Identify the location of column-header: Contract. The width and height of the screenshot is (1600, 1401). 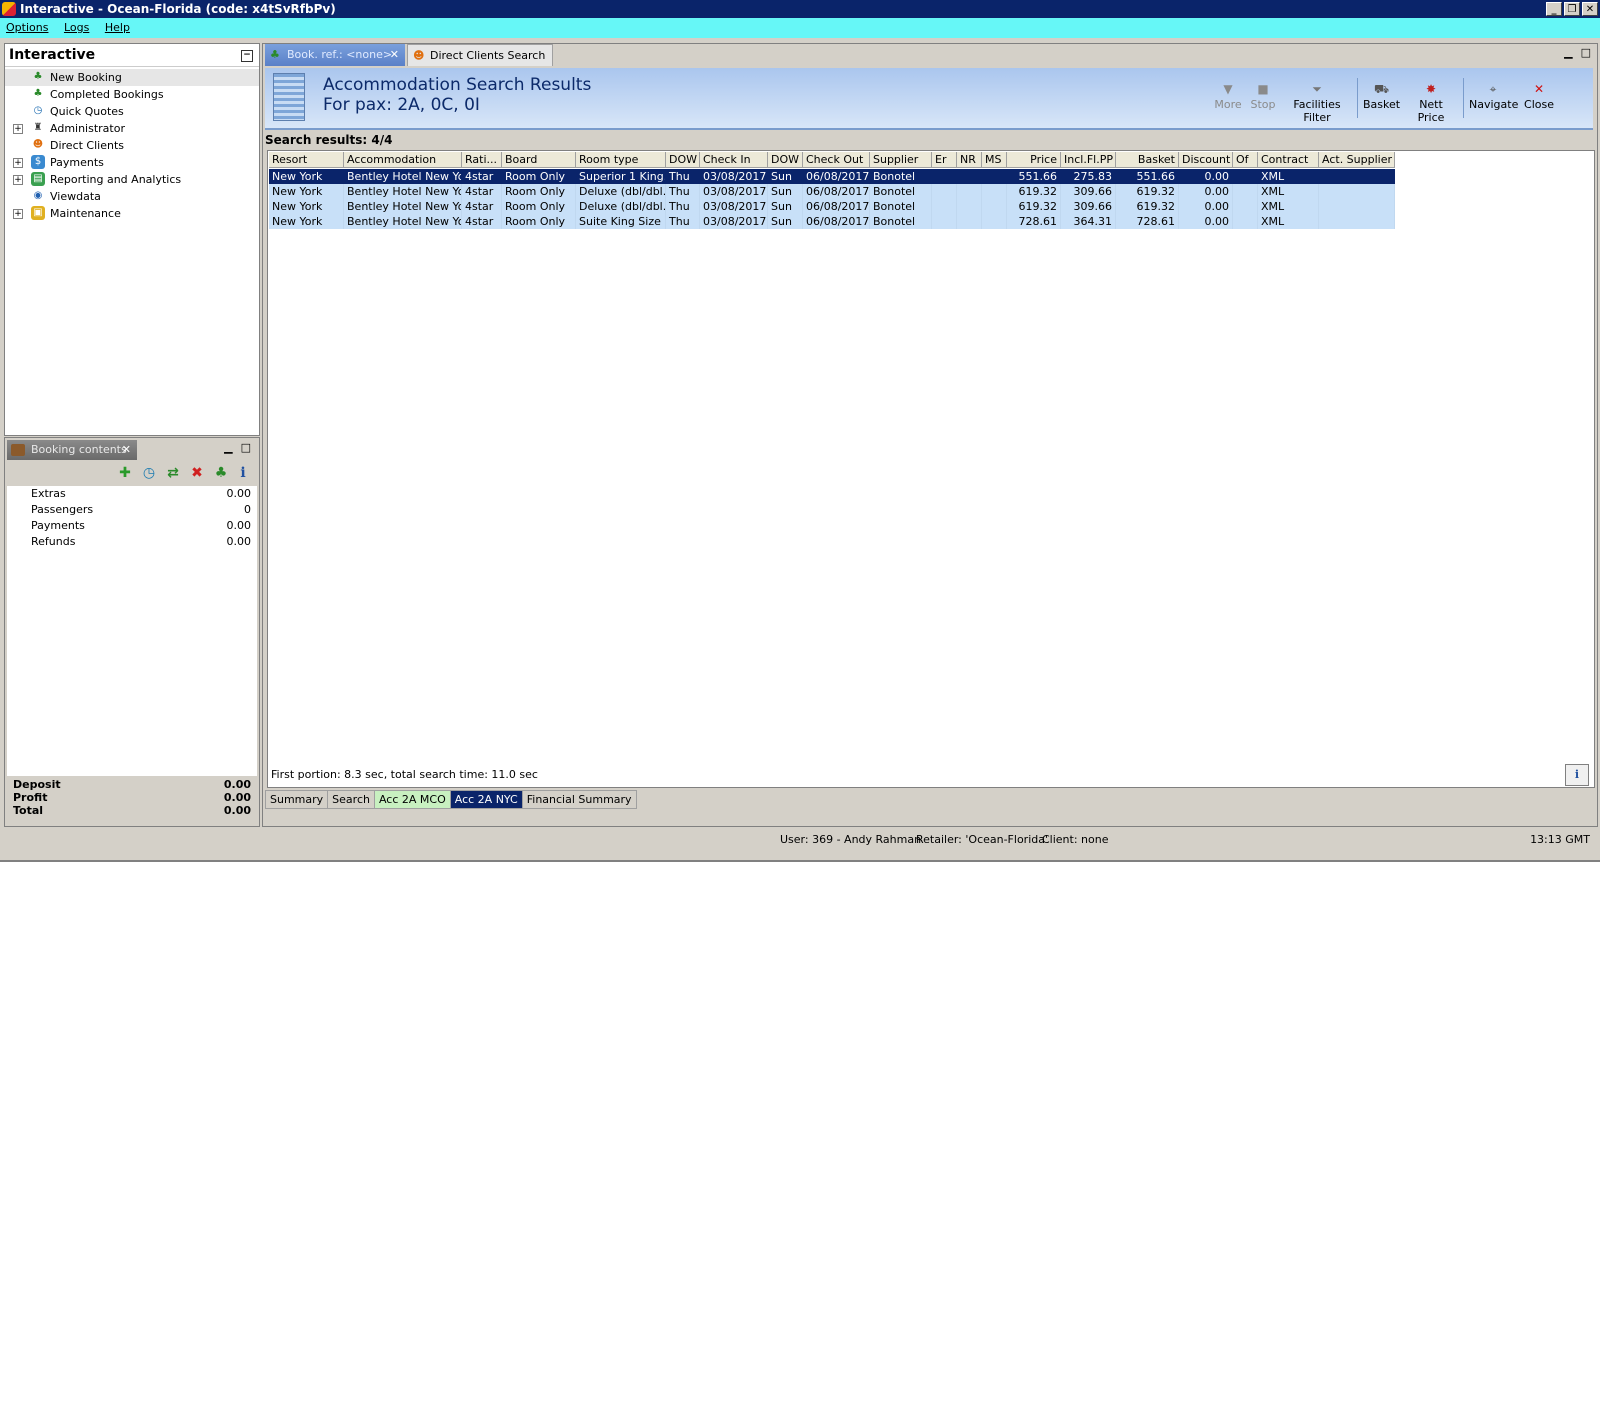
(1288, 160).